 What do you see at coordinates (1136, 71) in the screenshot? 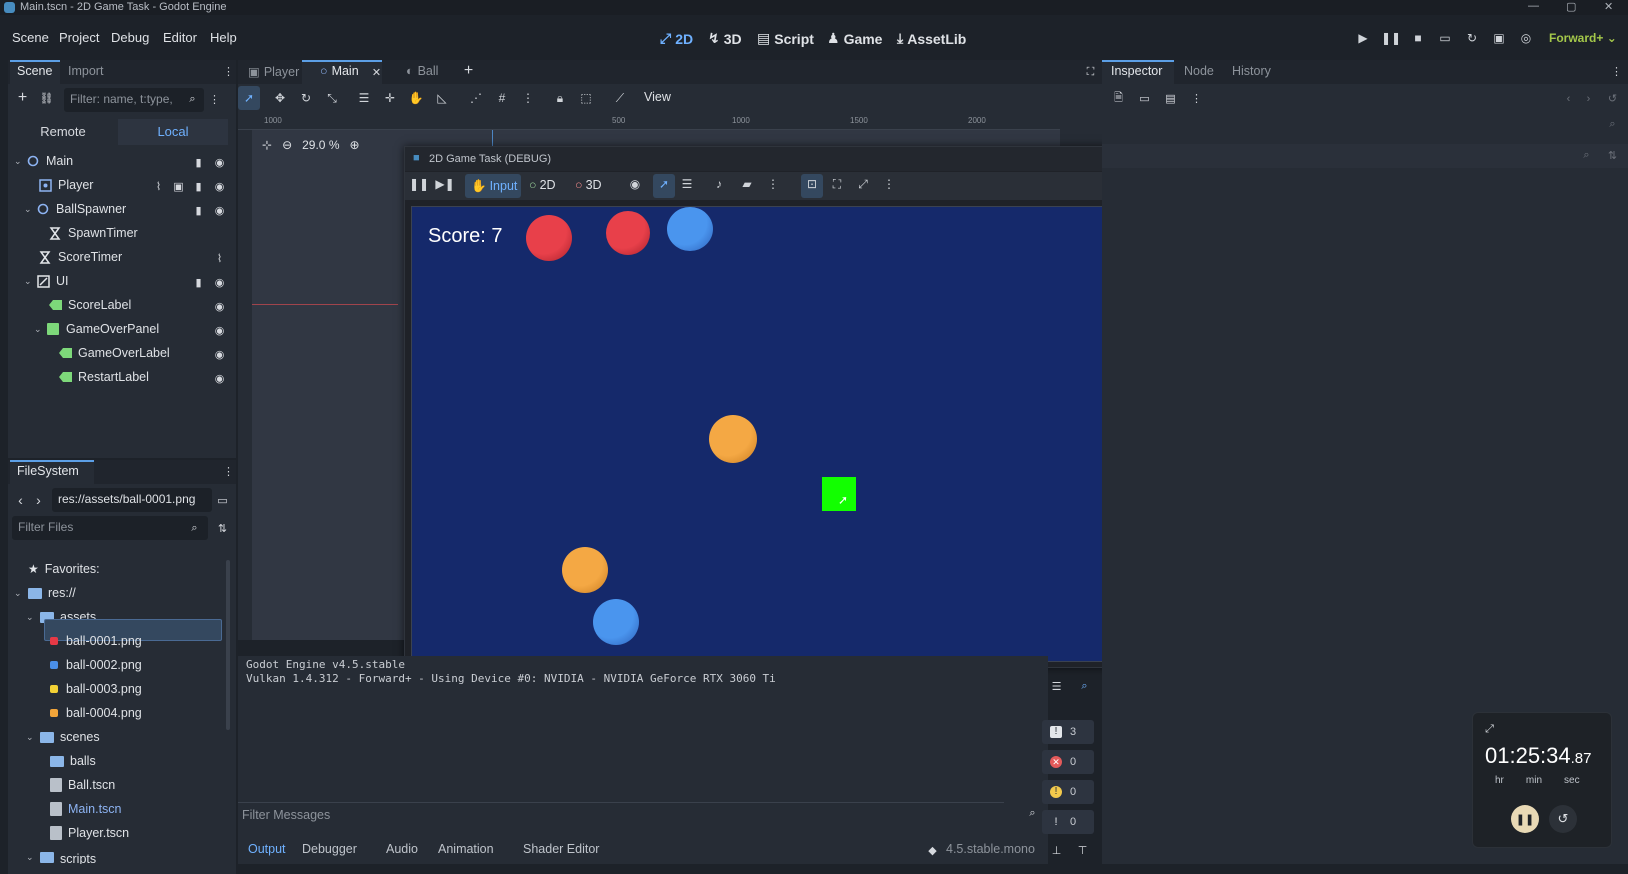
I see `tab-inspector: Inspector` at bounding box center [1136, 71].